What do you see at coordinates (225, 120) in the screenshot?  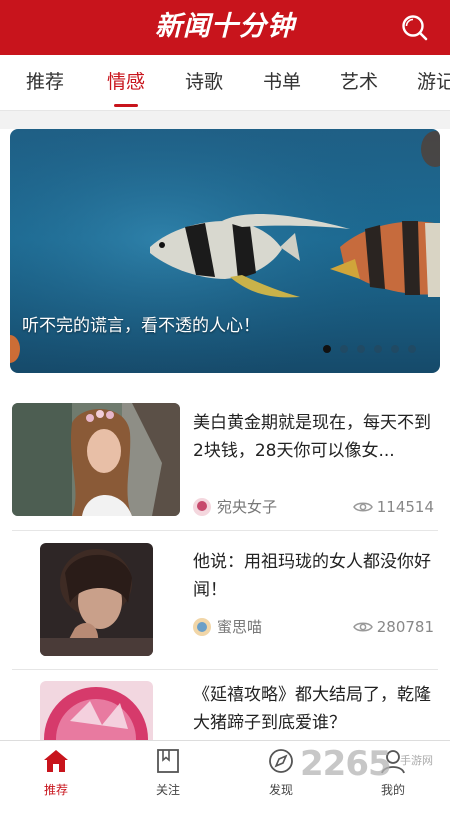 I see `section-divider` at bounding box center [225, 120].